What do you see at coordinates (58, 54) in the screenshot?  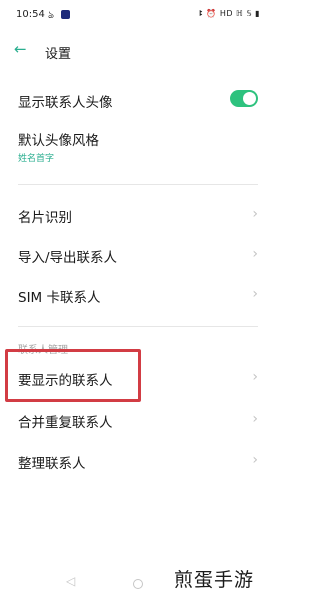 I see `page-title: 设置` at bounding box center [58, 54].